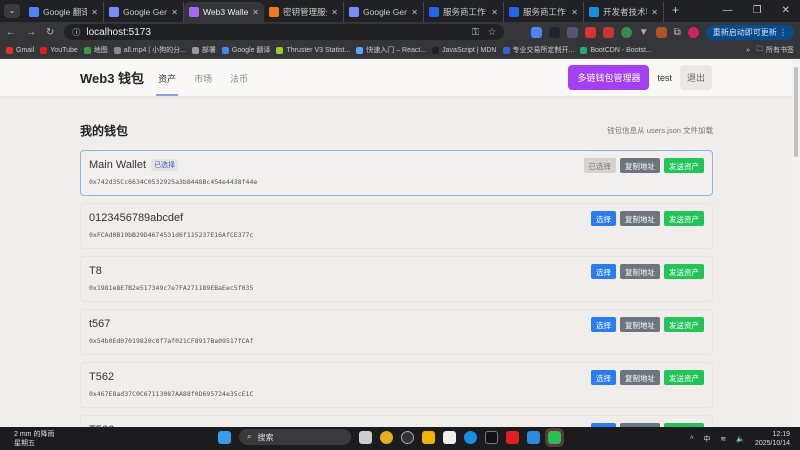 This screenshot has width=800, height=450. What do you see at coordinates (44, 50) in the screenshot?
I see `bookmark-favicon-icon` at bounding box center [44, 50].